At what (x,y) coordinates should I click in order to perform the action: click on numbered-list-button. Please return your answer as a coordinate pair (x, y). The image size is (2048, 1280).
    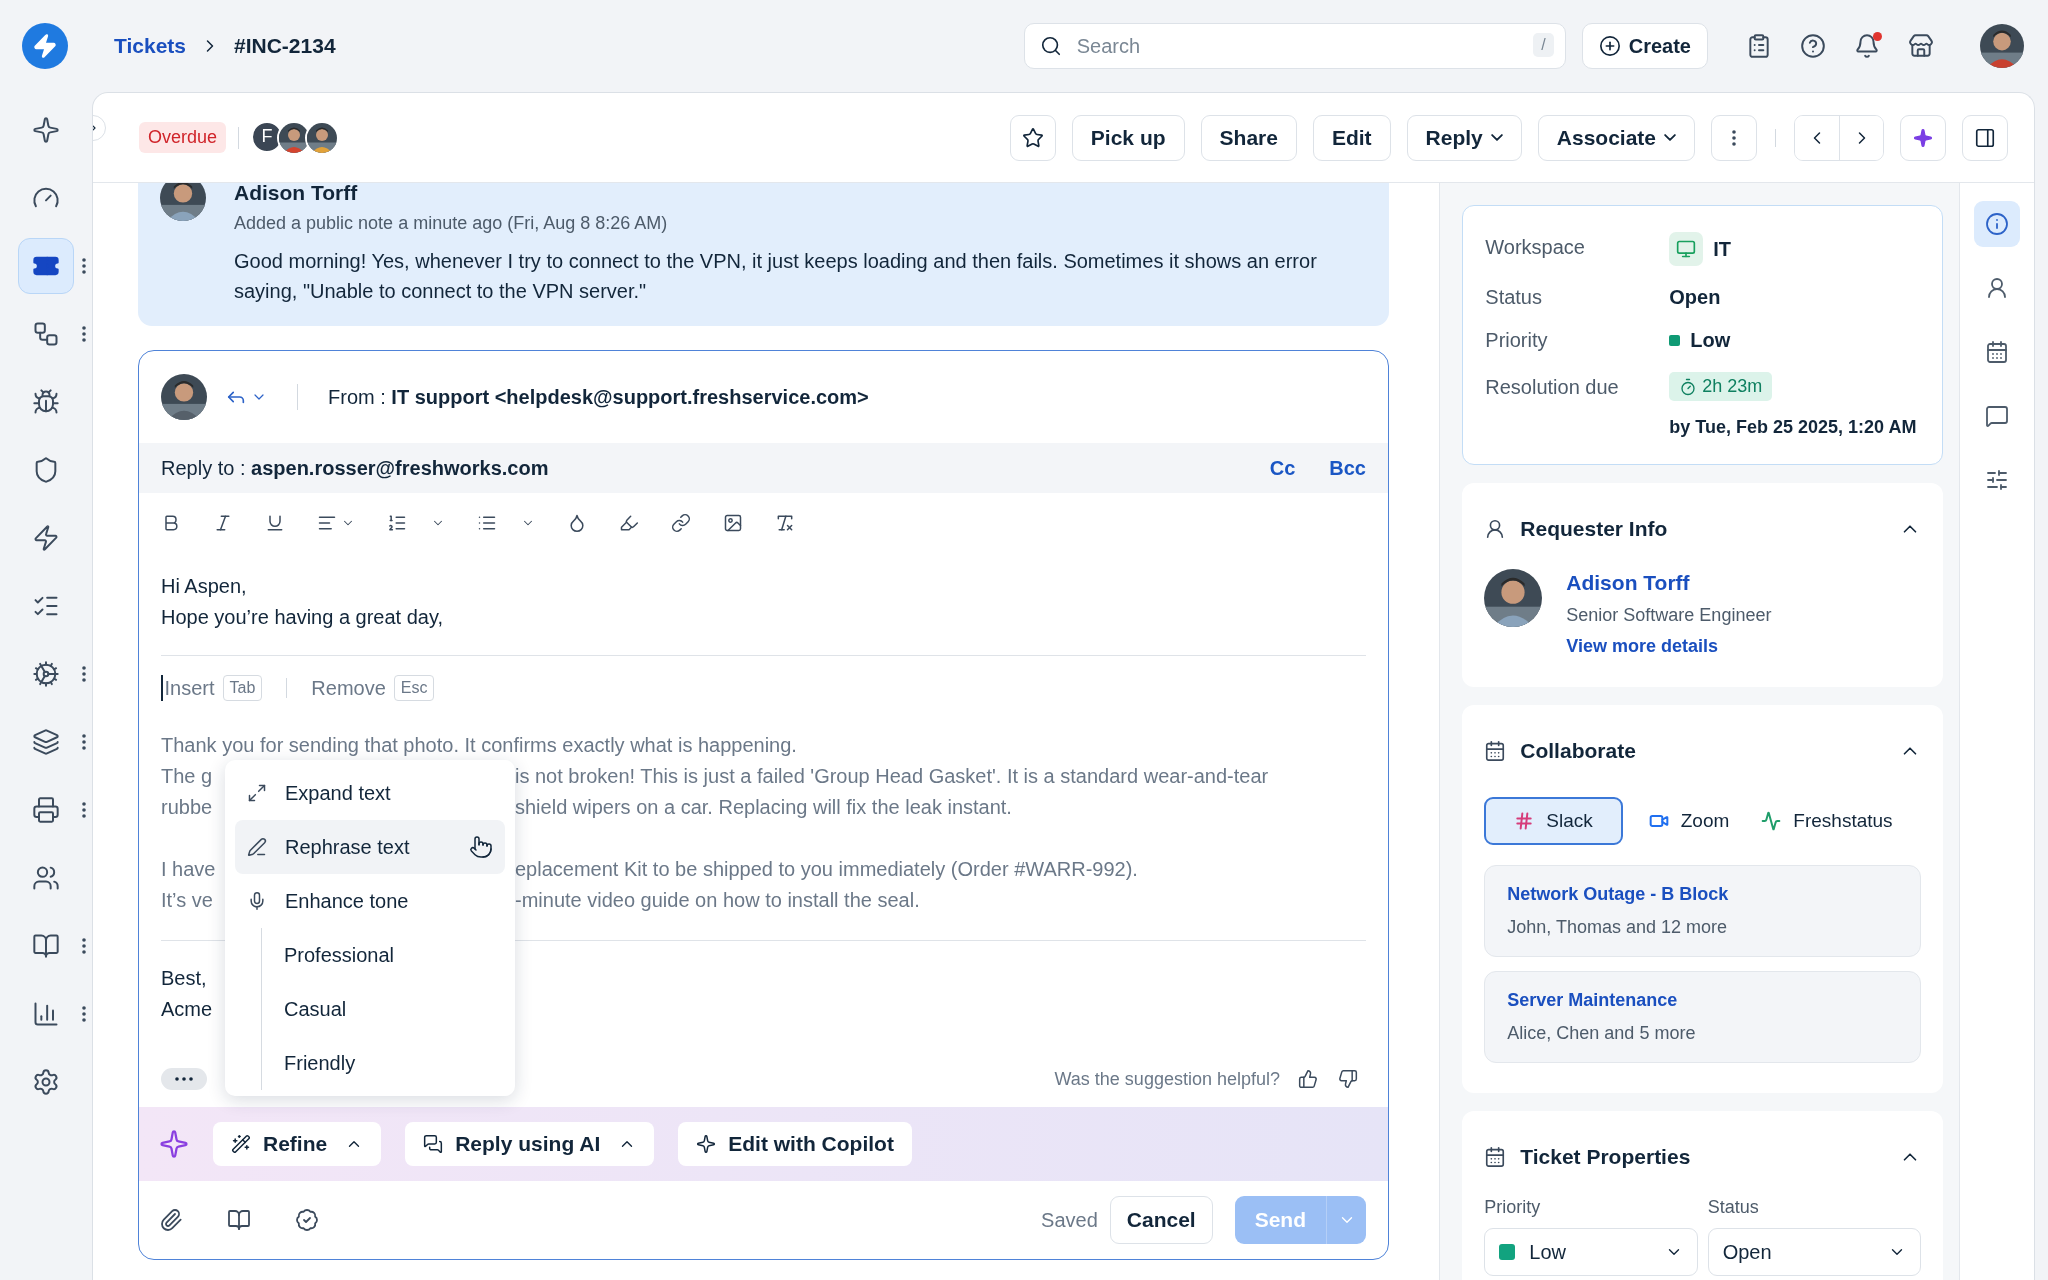
    Looking at the image, I should click on (416, 523).